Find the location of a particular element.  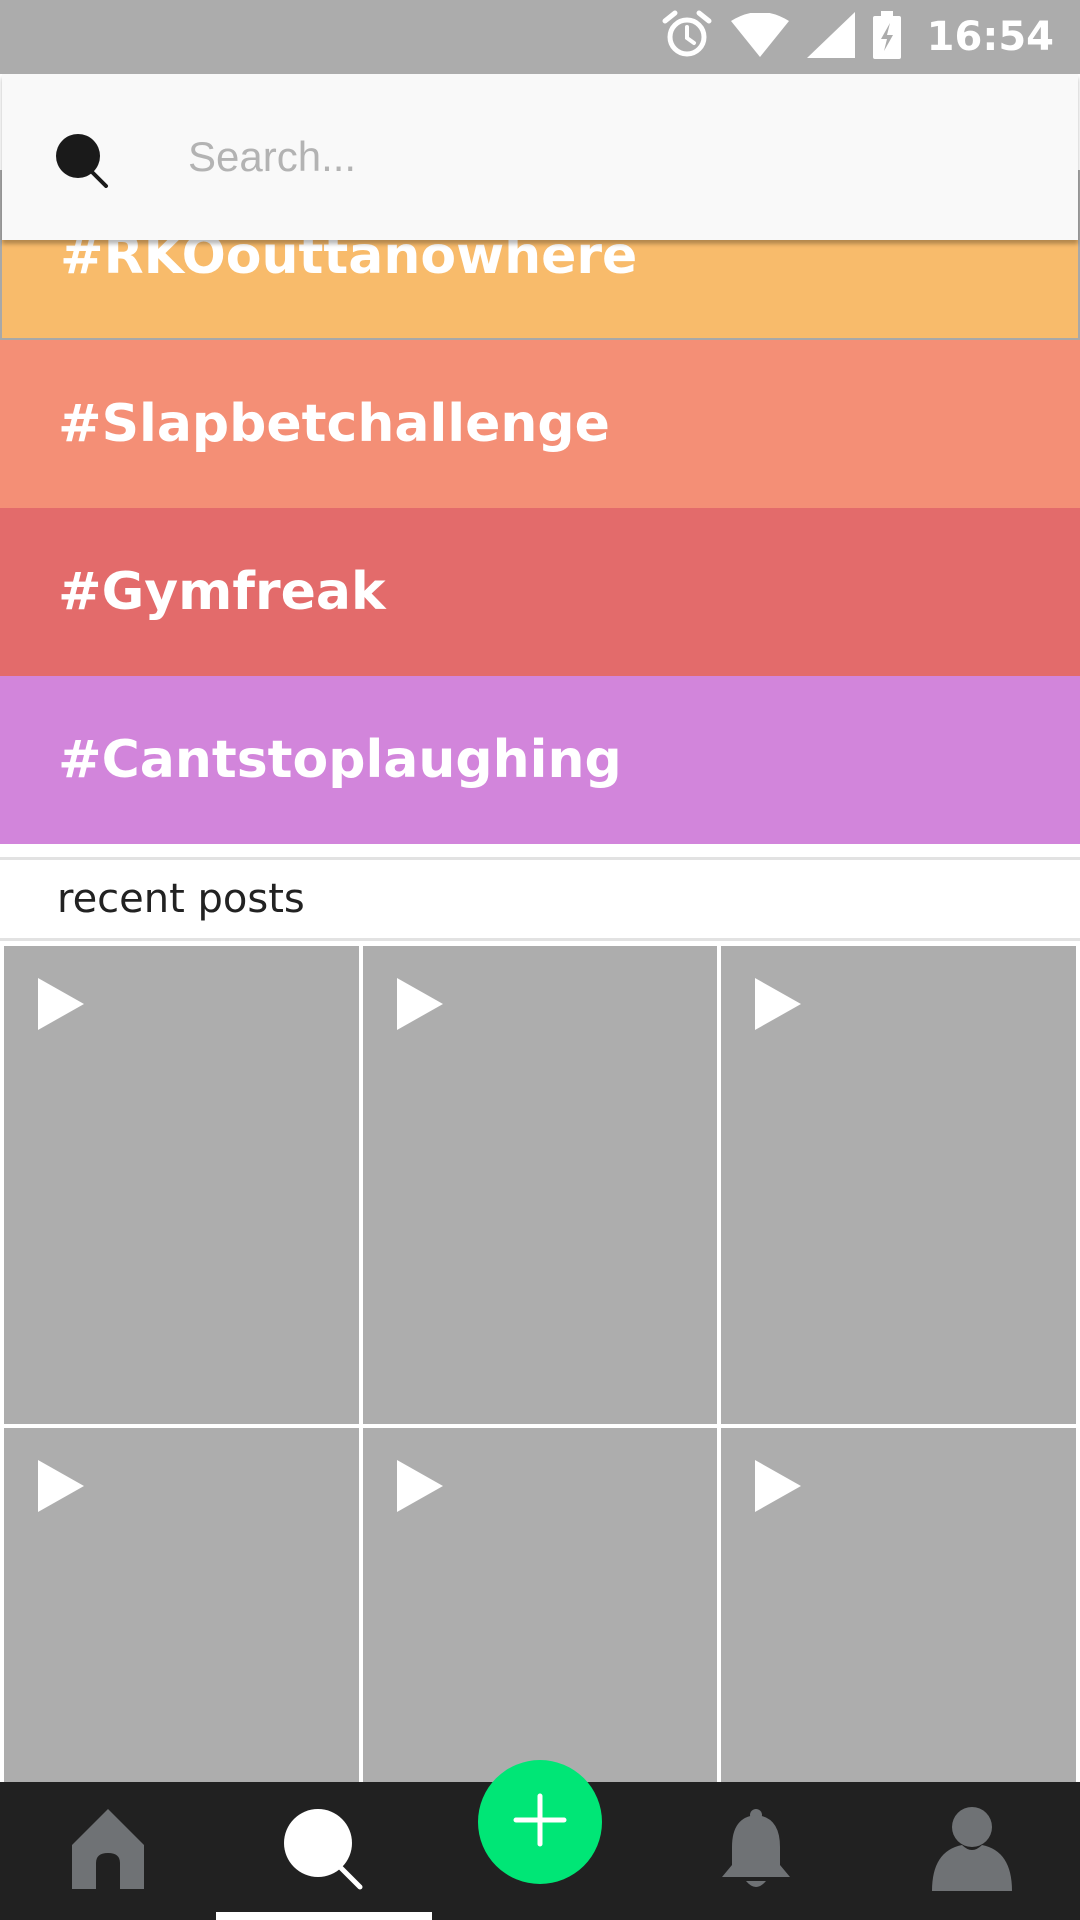

nav-search is located at coordinates (324, 1851).